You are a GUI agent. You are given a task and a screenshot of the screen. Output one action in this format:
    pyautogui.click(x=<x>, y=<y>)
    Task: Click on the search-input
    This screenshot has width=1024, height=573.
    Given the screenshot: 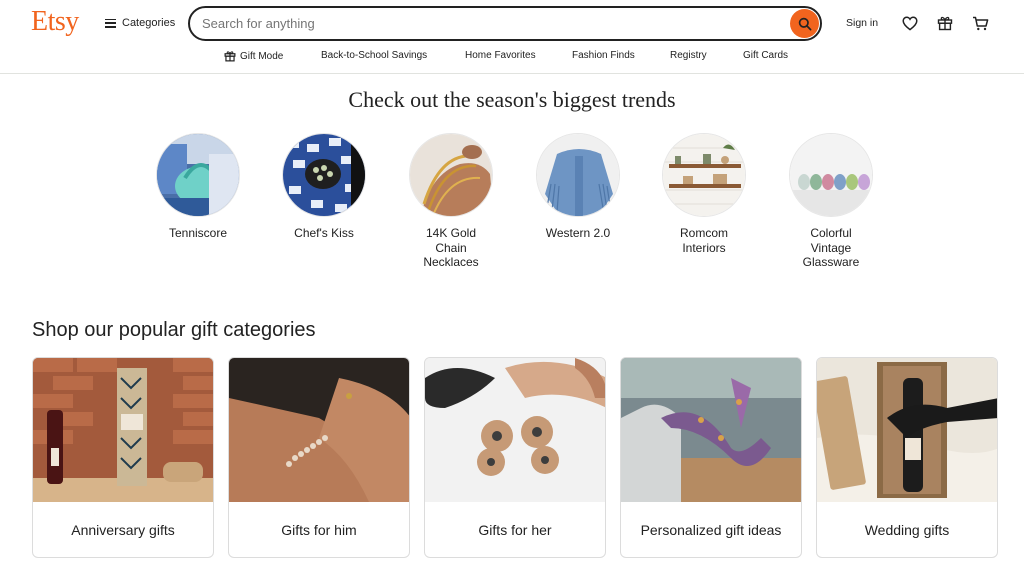 What is the action you would take?
    pyautogui.click(x=480, y=23)
    